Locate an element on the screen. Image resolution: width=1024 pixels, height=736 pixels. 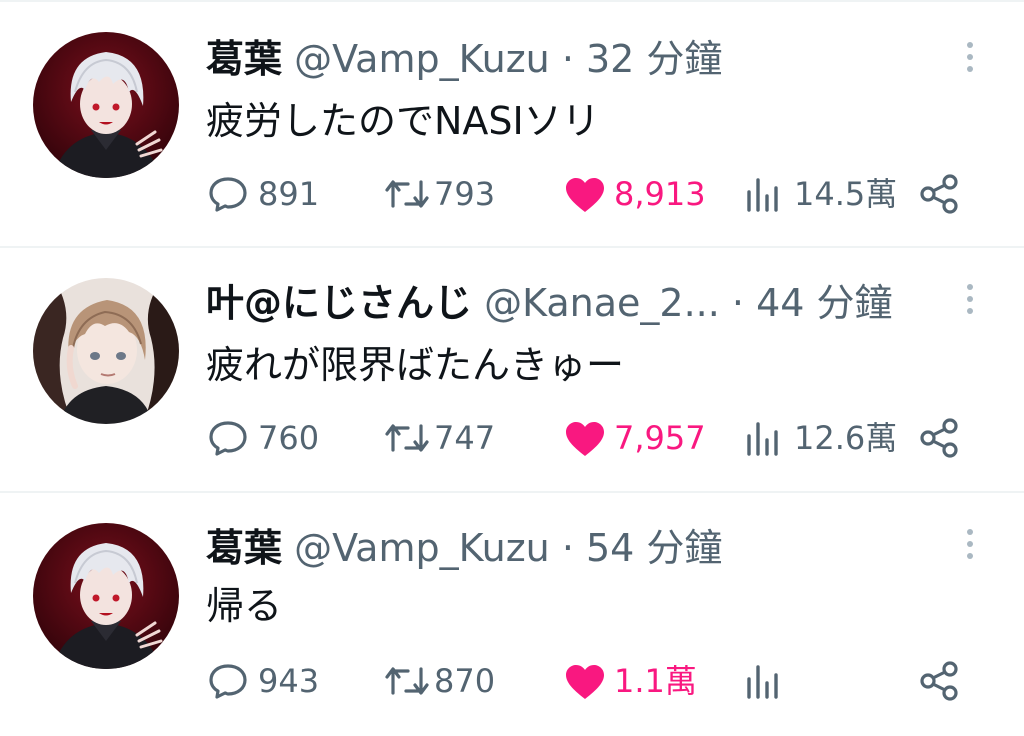
retweet-count: 793 is located at coordinates (465, 194).